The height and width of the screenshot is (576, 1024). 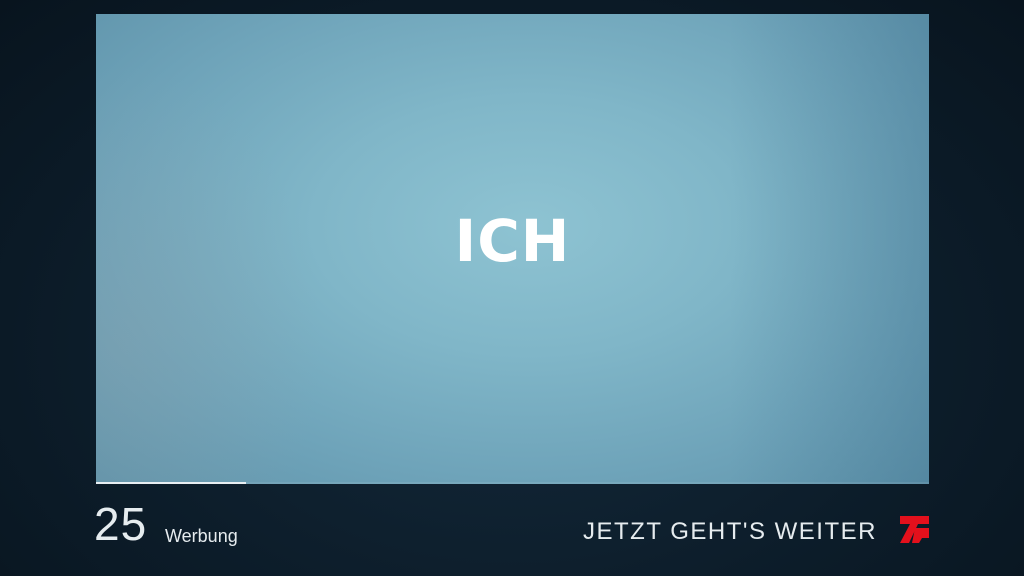 What do you see at coordinates (730, 531) in the screenshot?
I see `continue-message: JETZT GEHT'S WEITER` at bounding box center [730, 531].